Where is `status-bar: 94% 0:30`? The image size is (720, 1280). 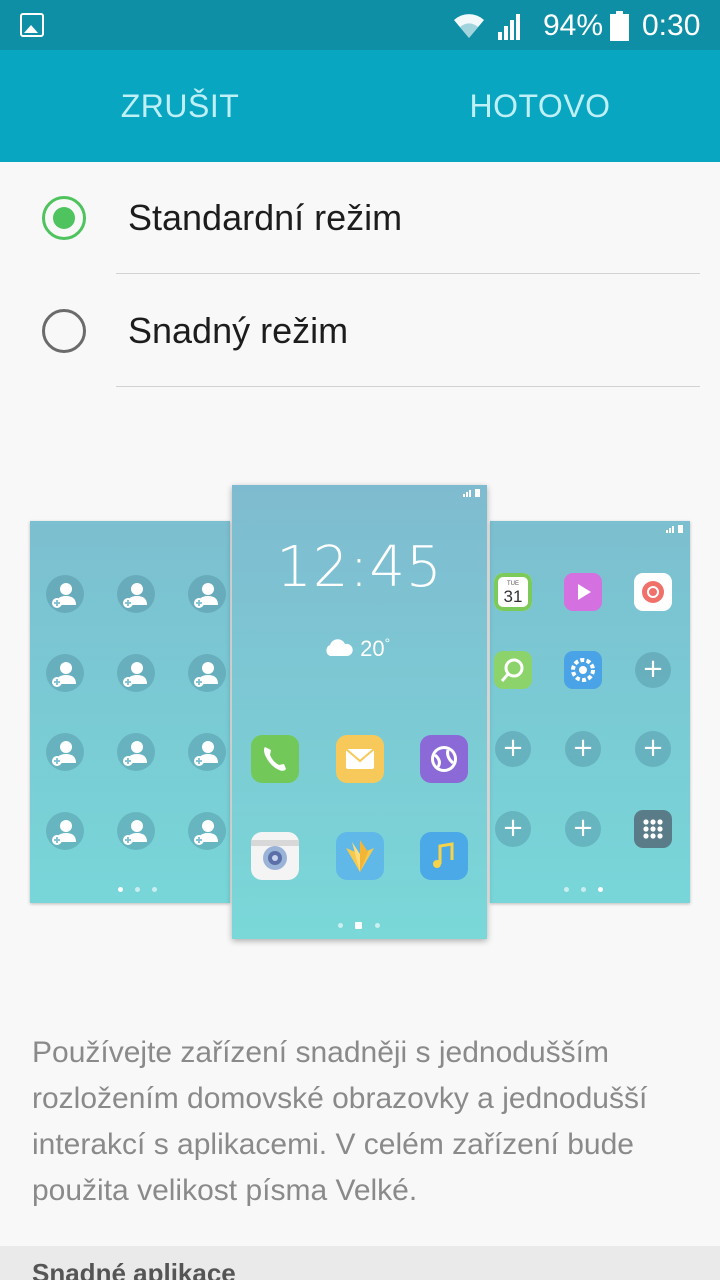 status-bar: 94% 0:30 is located at coordinates (360, 25).